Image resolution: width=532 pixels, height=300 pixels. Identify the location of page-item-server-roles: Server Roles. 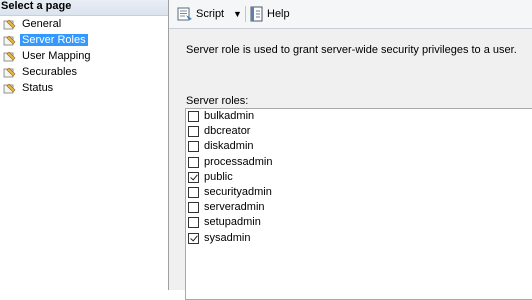
(84, 40).